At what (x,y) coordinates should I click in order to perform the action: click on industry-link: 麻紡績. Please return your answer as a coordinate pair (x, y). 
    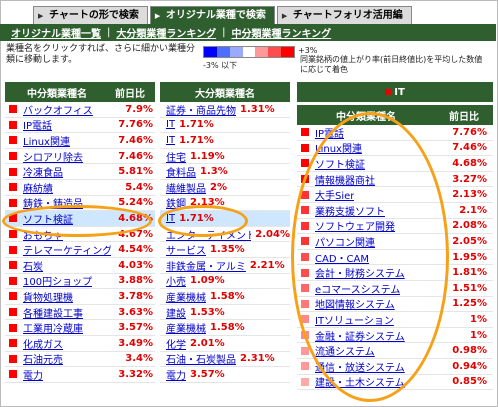
    Looking at the image, I should click on (38, 187).